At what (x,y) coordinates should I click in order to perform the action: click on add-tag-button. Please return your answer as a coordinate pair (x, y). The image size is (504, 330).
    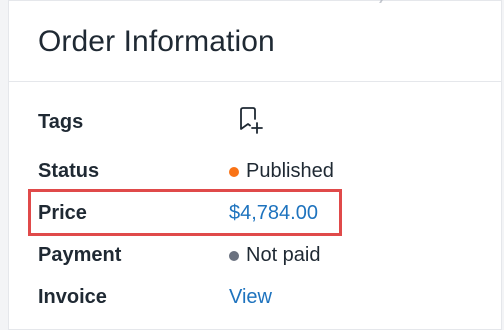
    Looking at the image, I should click on (251, 119).